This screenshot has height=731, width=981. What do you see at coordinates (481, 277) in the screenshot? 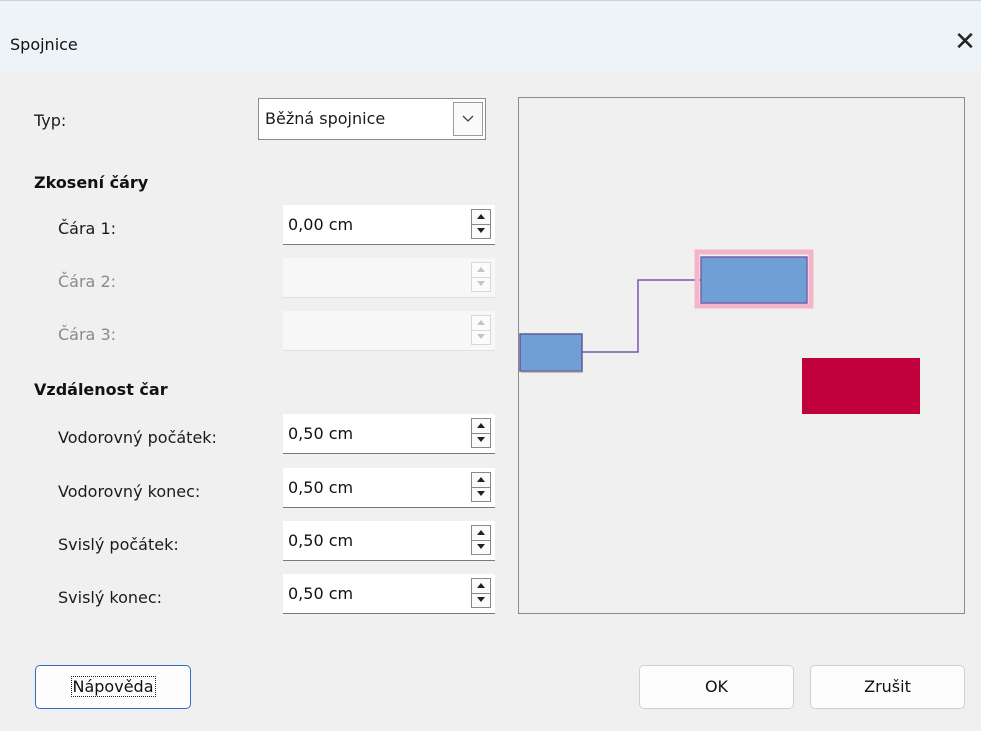
I see `line2-spin-buttons` at bounding box center [481, 277].